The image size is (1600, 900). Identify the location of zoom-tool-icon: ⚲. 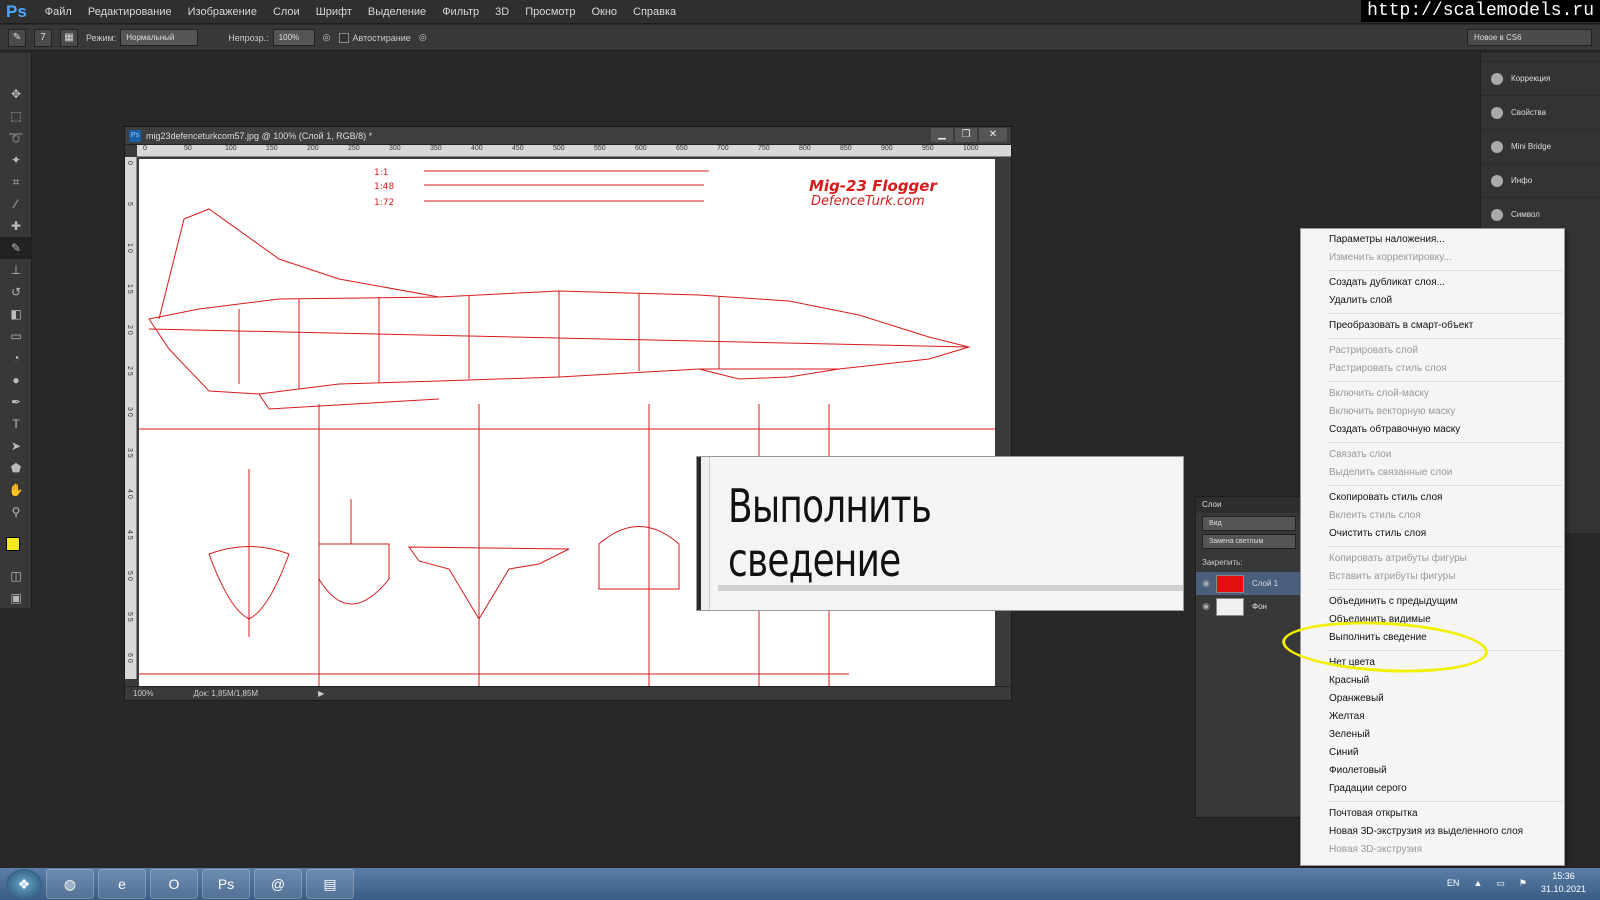
(16, 512).